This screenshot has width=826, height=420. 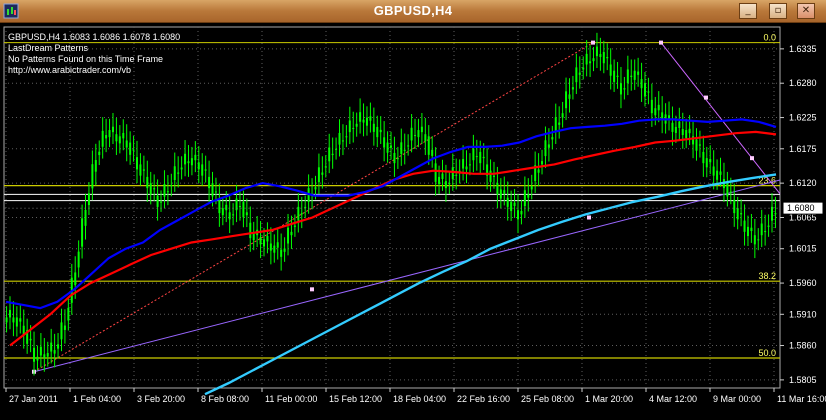 What do you see at coordinates (778, 11) in the screenshot?
I see `restore-button: ▫` at bounding box center [778, 11].